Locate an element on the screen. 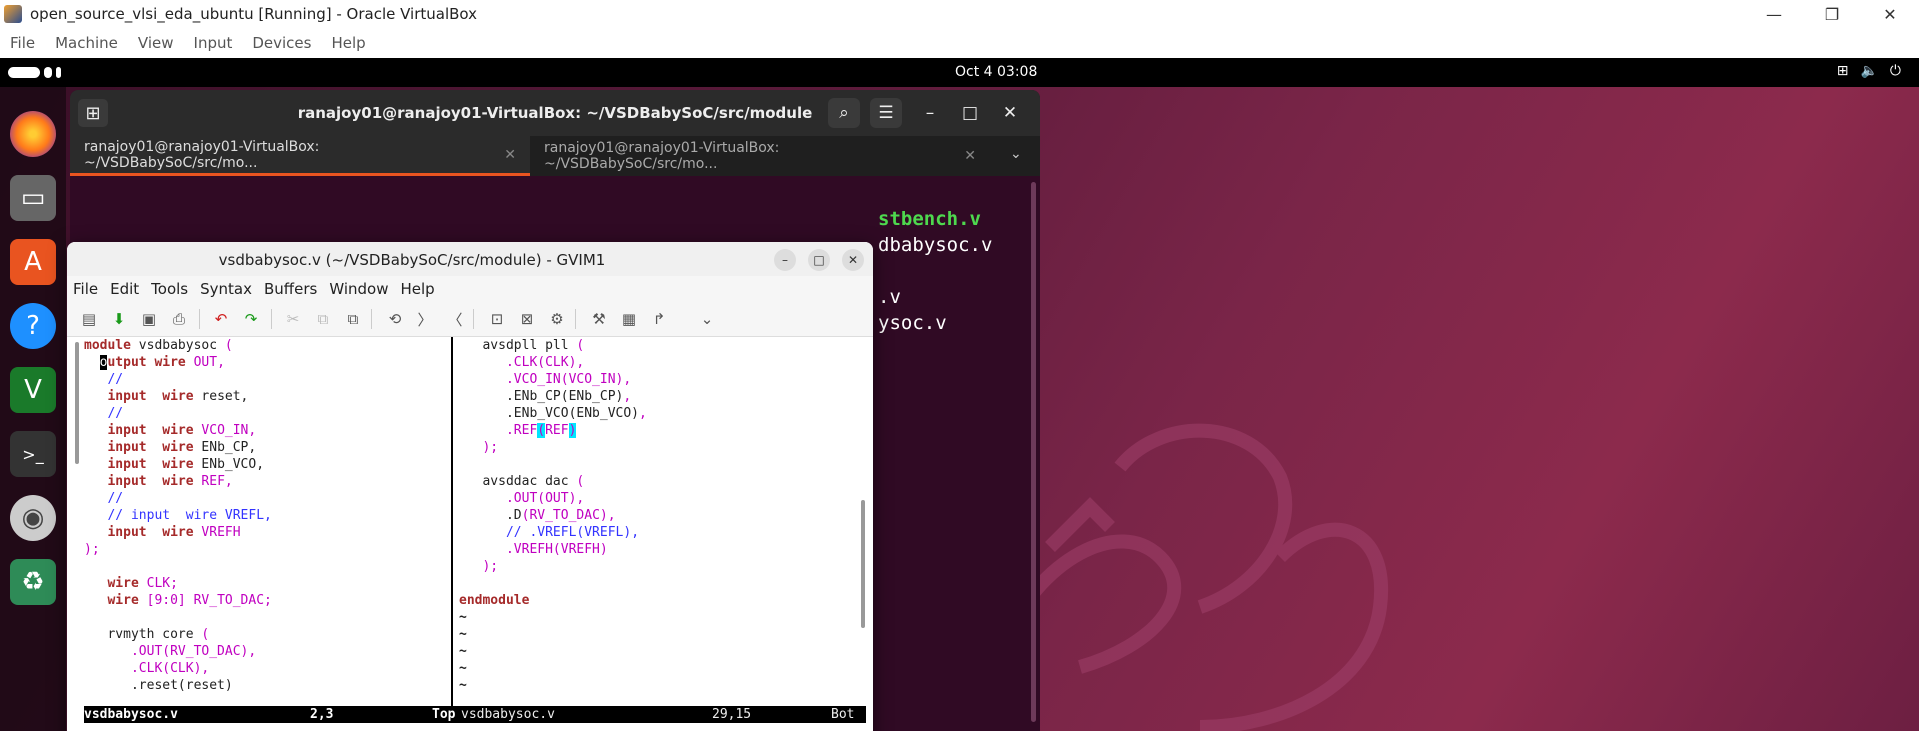  gvim-menu-edit: Edit is located at coordinates (124, 289).